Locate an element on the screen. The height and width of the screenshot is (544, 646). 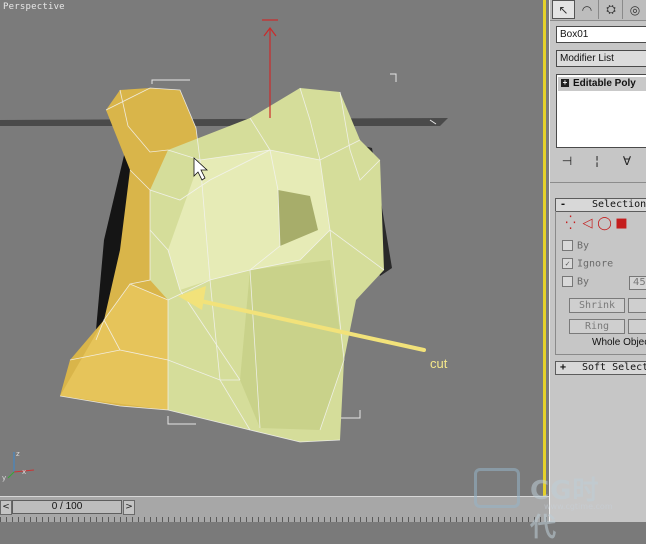
timeline-ticks is located at coordinates (274, 519).